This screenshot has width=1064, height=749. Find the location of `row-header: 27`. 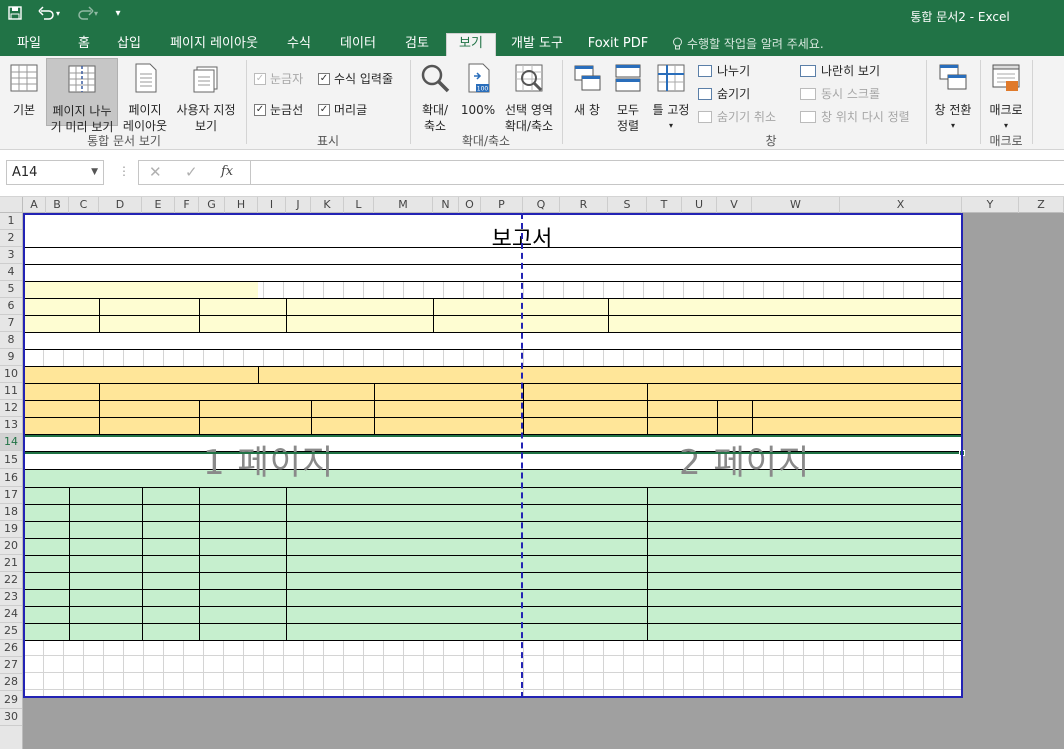

row-header: 27 is located at coordinates (11, 665).